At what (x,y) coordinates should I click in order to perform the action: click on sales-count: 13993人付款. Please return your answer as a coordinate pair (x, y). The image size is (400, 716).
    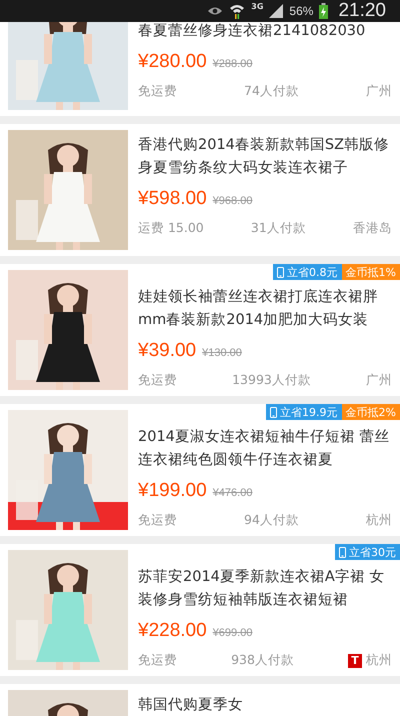
    Looking at the image, I should click on (271, 380).